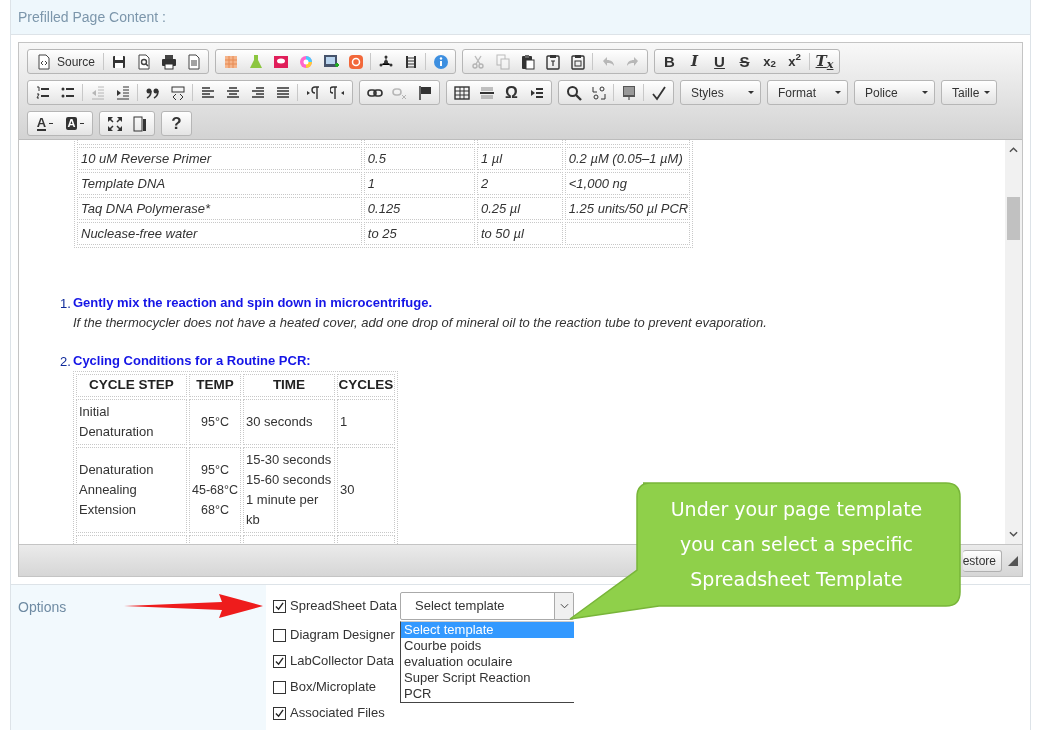 This screenshot has width=1047, height=730. Describe the element at coordinates (487, 606) in the screenshot. I see `template-select: Select template` at that location.